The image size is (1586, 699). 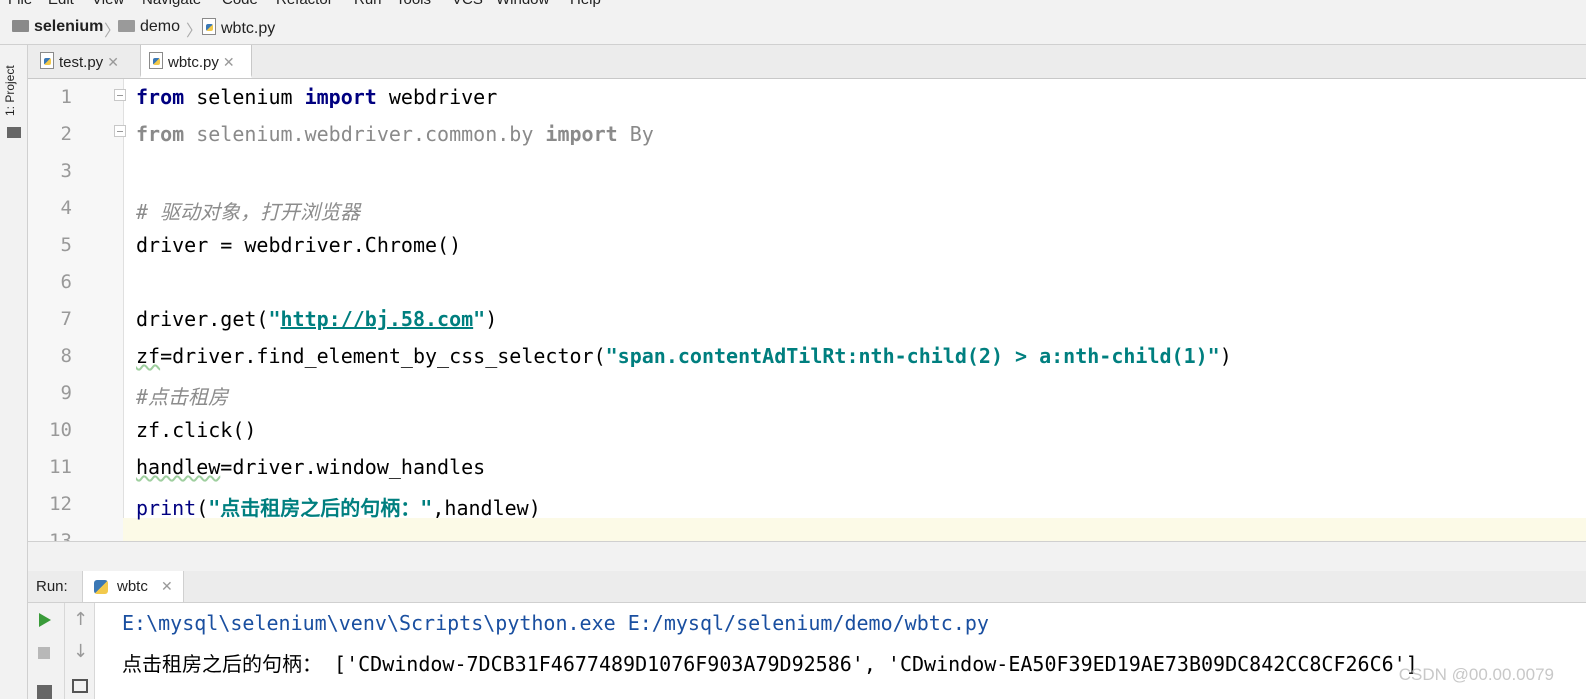 I want to click on watermark: CSDN @00.00.0079, so click(x=1476, y=674).